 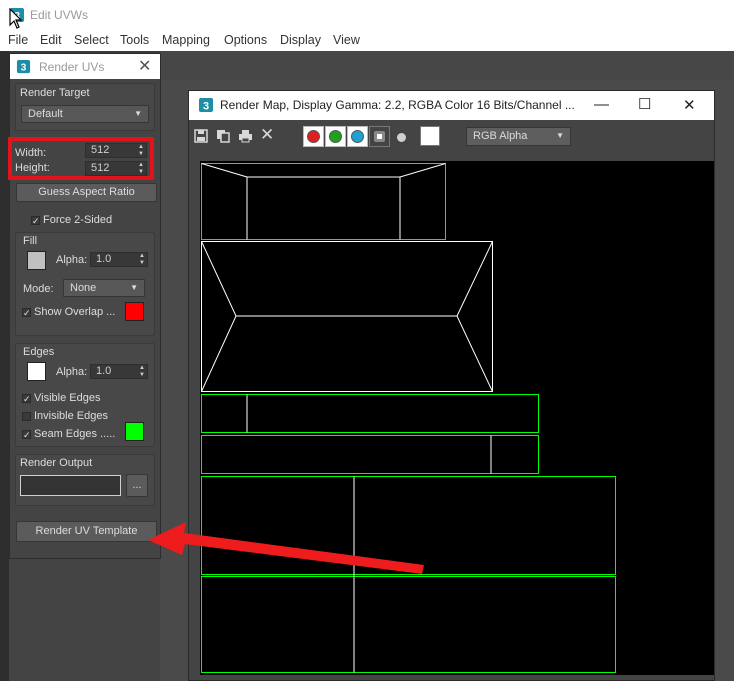 I want to click on fill-mode-label: Mode:, so click(x=38, y=289).